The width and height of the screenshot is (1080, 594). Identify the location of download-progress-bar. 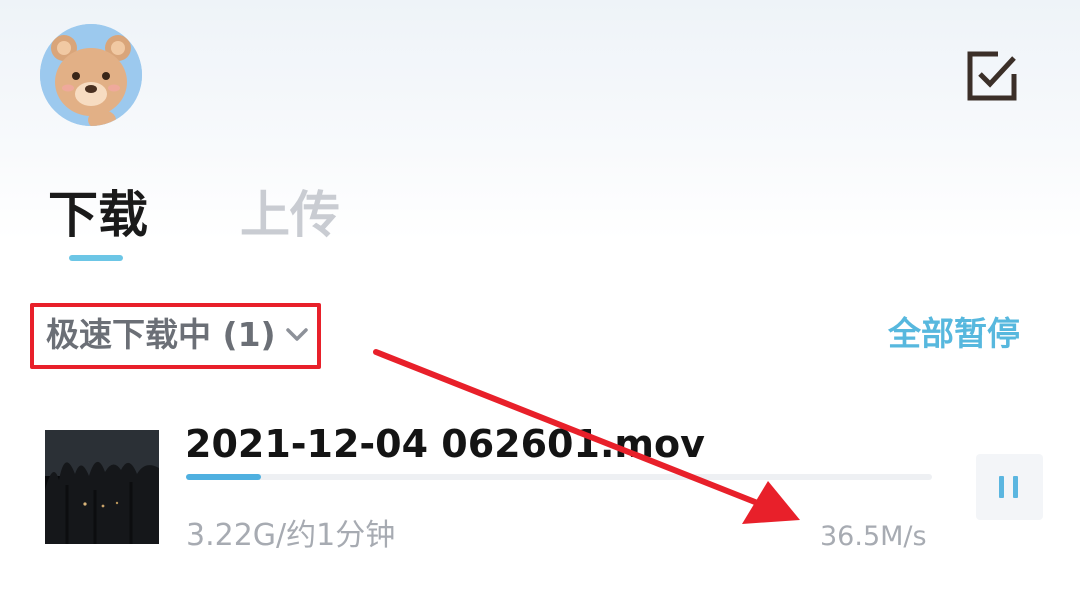
(559, 477).